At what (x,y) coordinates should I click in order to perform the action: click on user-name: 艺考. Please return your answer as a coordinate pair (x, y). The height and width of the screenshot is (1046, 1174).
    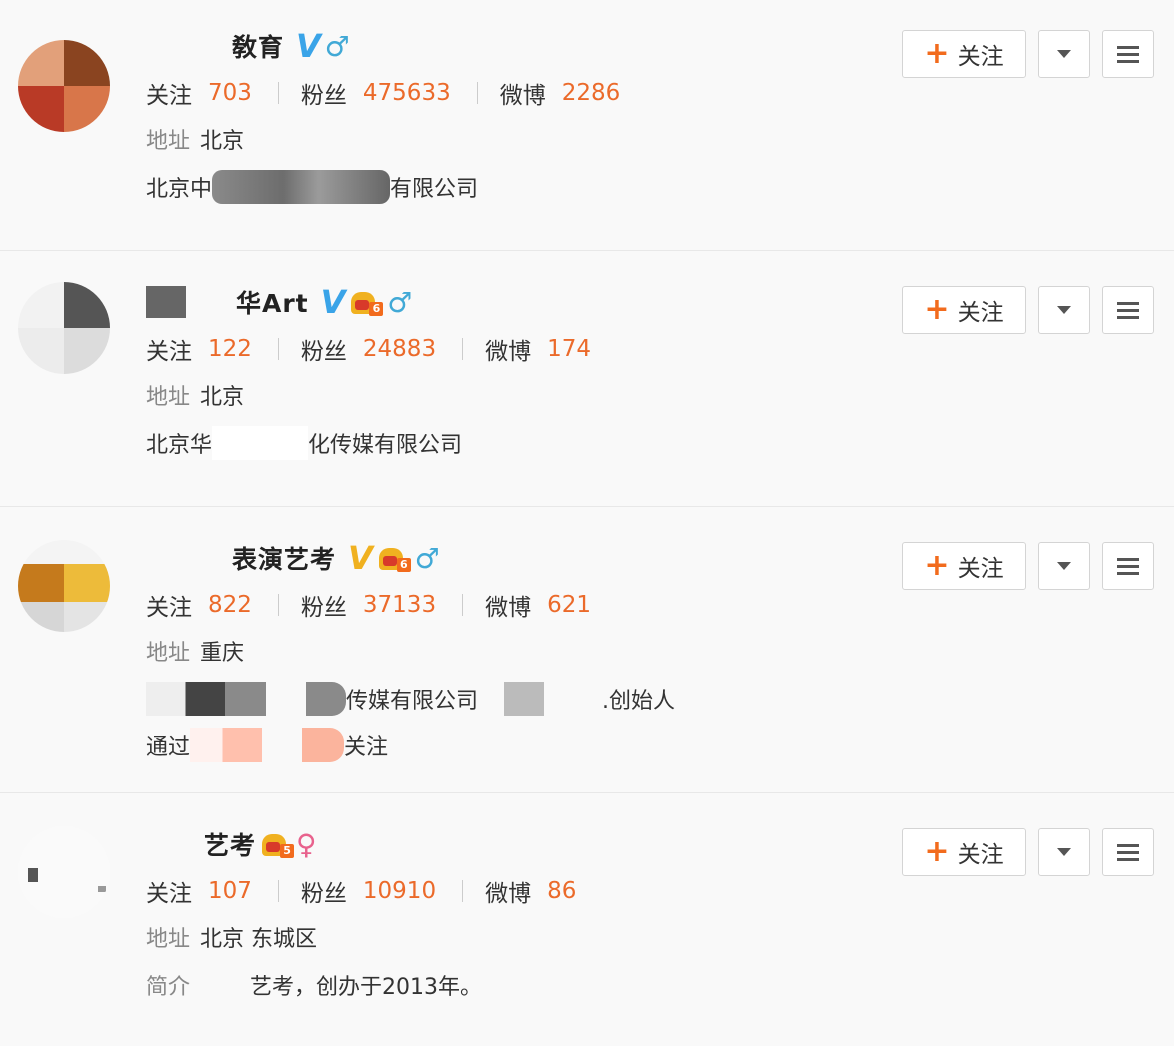
    Looking at the image, I should click on (230, 844).